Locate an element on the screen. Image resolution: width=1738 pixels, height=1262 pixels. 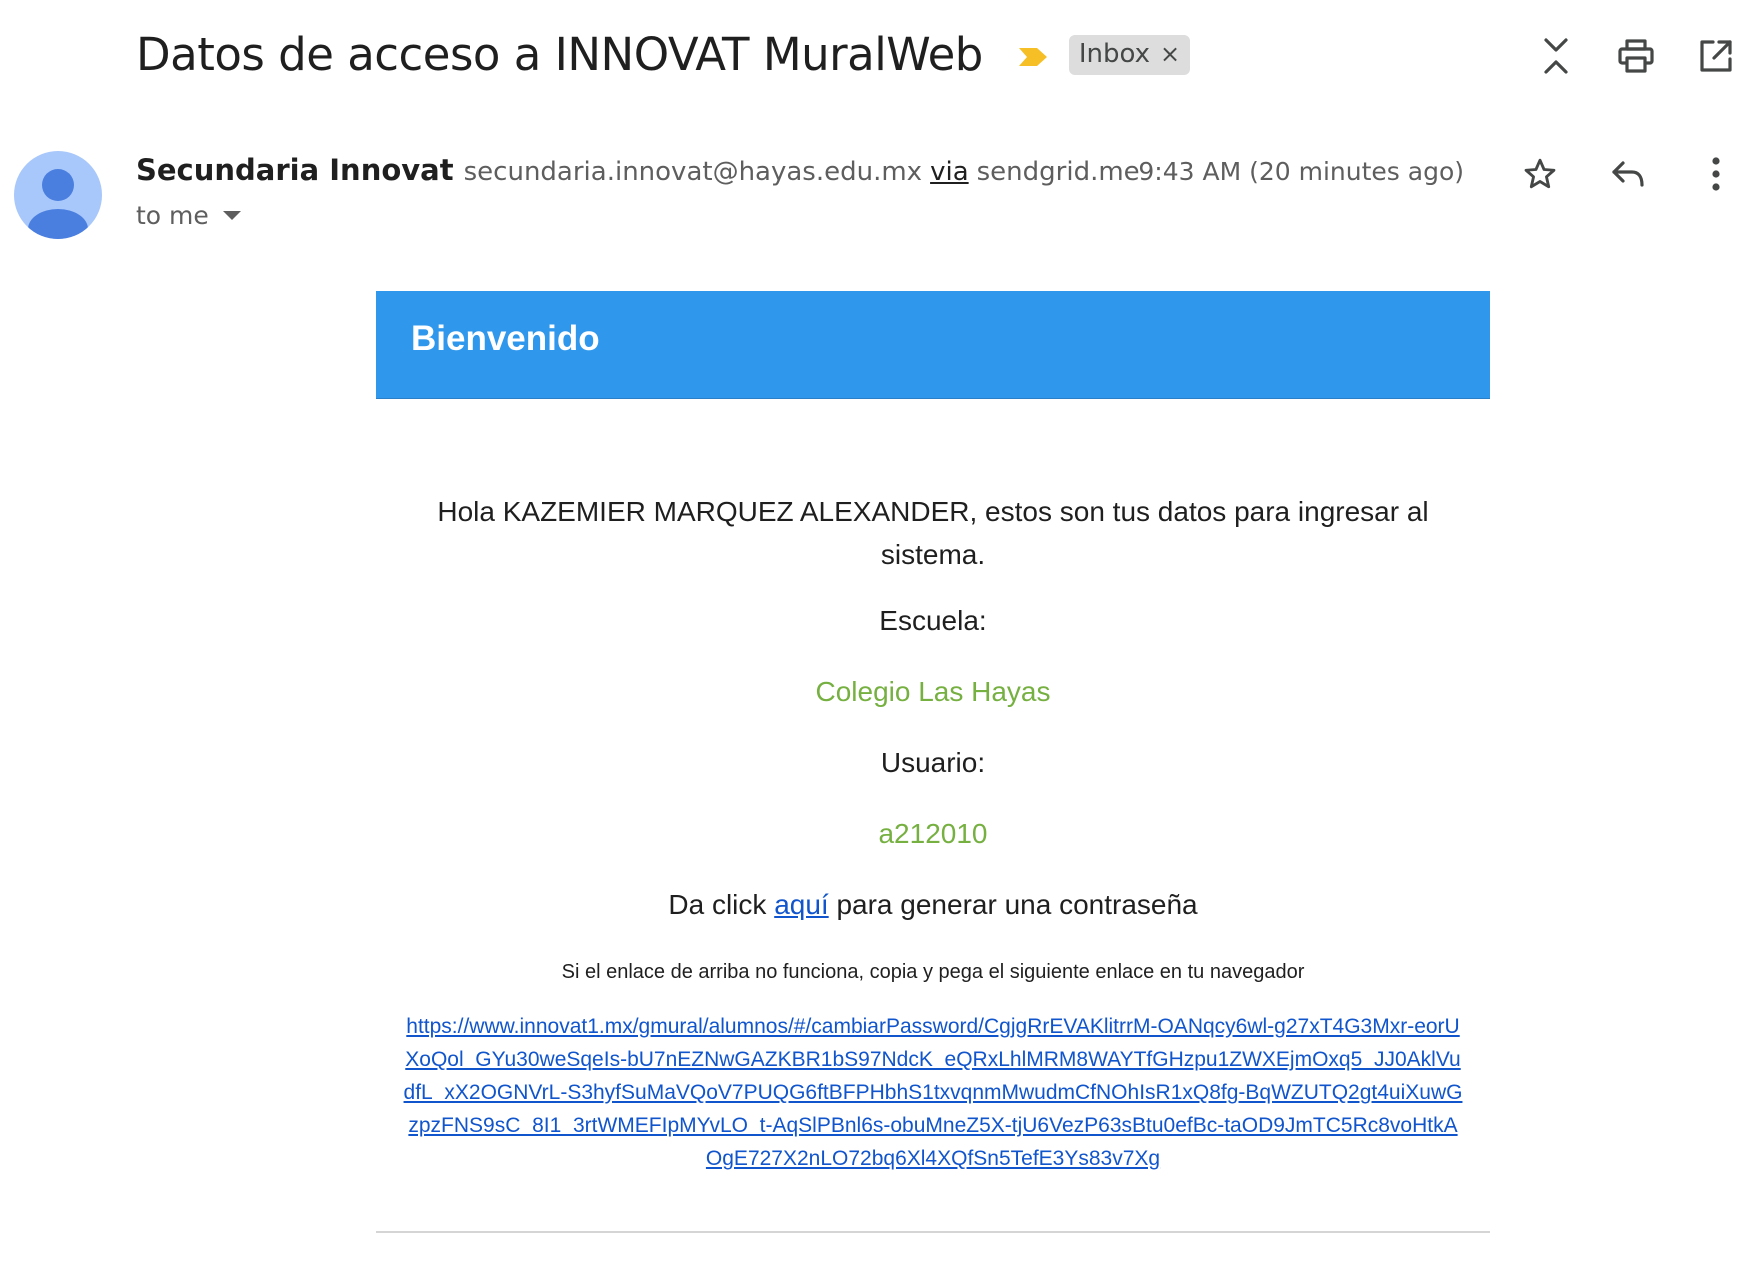
recipient-details-toggle: to me is located at coordinates (188, 215).